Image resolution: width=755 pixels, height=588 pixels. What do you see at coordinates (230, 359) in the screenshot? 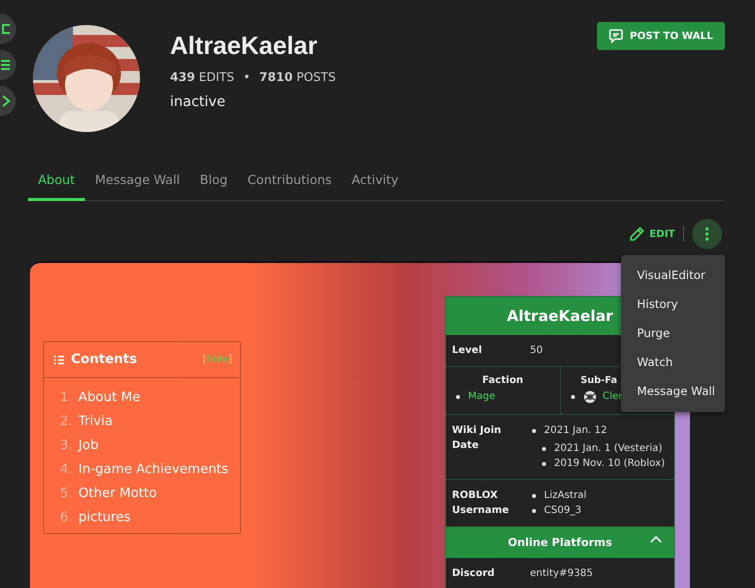
I see `bracket: ]` at bounding box center [230, 359].